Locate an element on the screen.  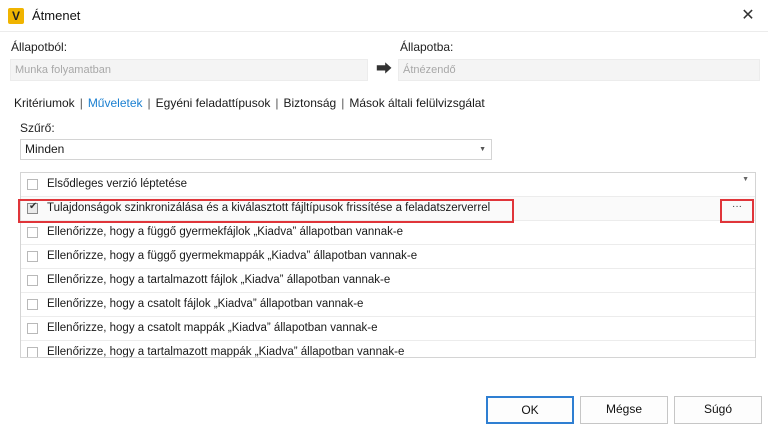
close-icon: ✕ is located at coordinates (748, 16).